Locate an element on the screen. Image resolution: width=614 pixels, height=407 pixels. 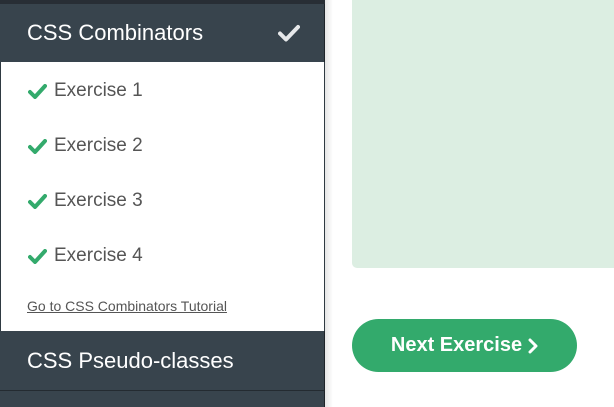
exercise-label: Exercise 4 is located at coordinates (98, 255).